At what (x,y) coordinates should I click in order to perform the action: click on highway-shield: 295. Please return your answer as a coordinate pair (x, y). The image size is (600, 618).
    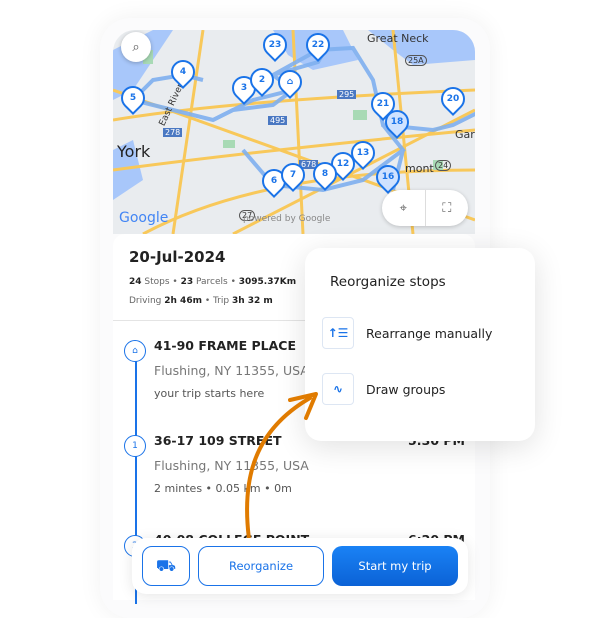
    Looking at the image, I should click on (347, 94).